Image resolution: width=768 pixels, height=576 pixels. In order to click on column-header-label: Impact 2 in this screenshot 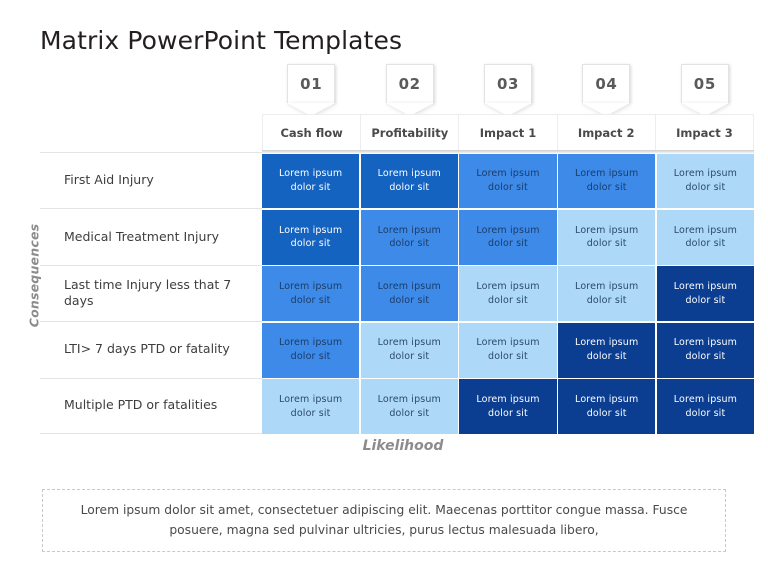, I will do `click(606, 132)`.